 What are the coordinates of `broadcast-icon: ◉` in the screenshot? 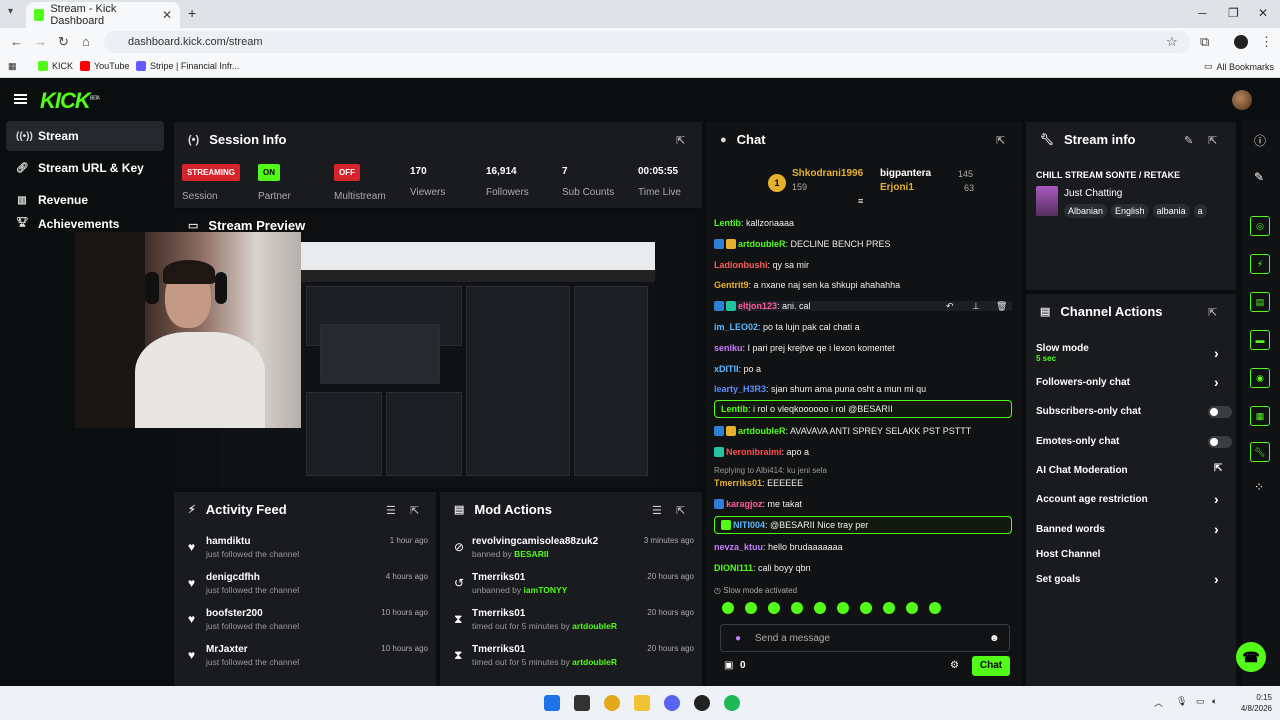 It's located at (1260, 378).